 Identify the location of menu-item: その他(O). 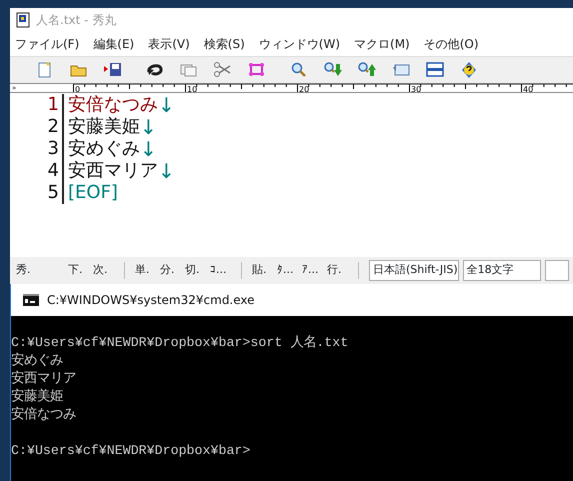
(451, 44).